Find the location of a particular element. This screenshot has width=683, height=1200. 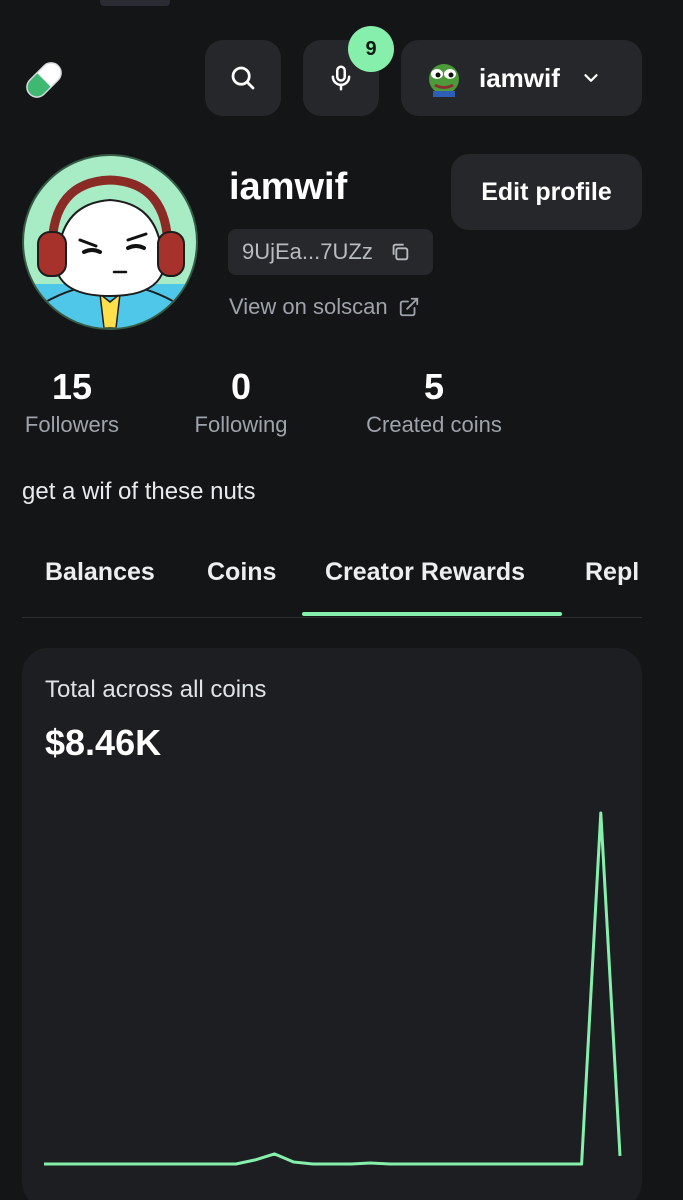

stat-created-coins: 5 Created coins is located at coordinates (434, 402).